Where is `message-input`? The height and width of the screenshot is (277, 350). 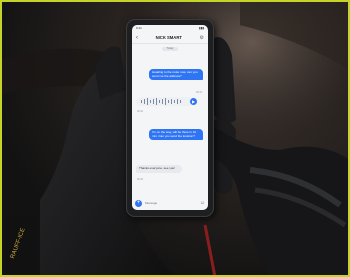 message-input is located at coordinates (172, 203).